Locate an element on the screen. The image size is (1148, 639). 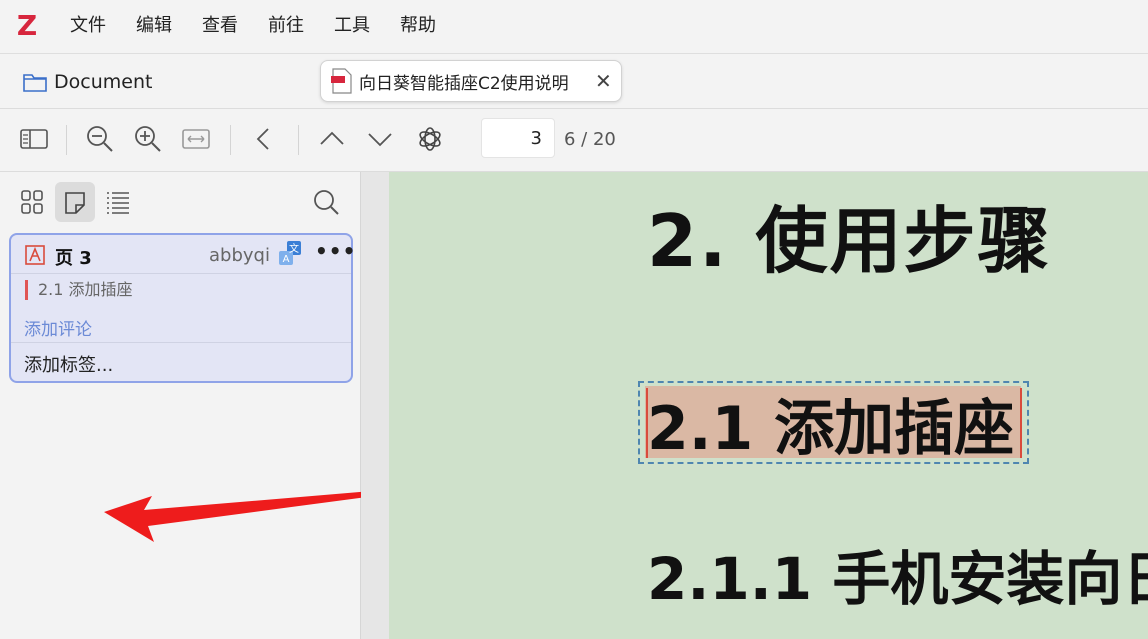
tab-bar: Document 向日葵智能插座C2使用说明 ✕ is located at coordinates (574, 81).